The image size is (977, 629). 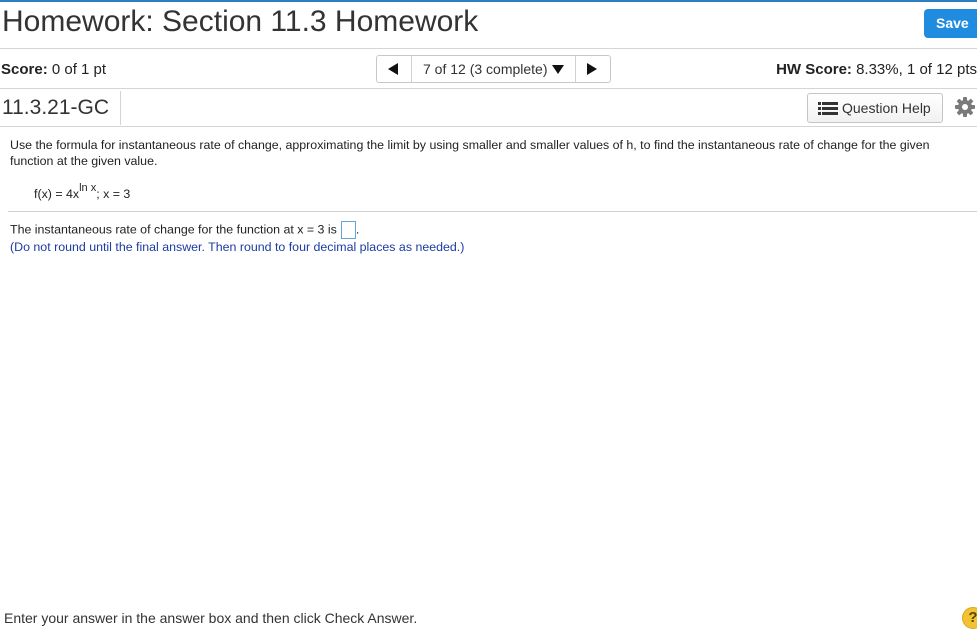 What do you see at coordinates (485, 69) in the screenshot?
I see `question-progress-text: 7 of 12 (3 complete)` at bounding box center [485, 69].